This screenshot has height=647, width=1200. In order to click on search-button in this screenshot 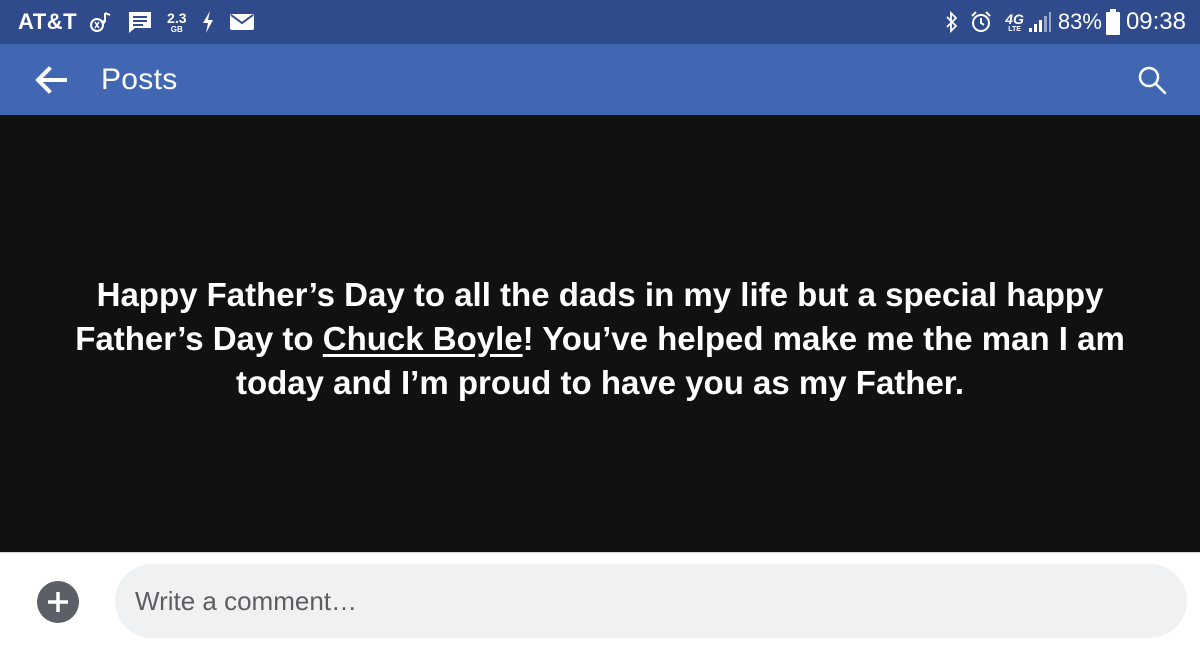, I will do `click(1152, 80)`.